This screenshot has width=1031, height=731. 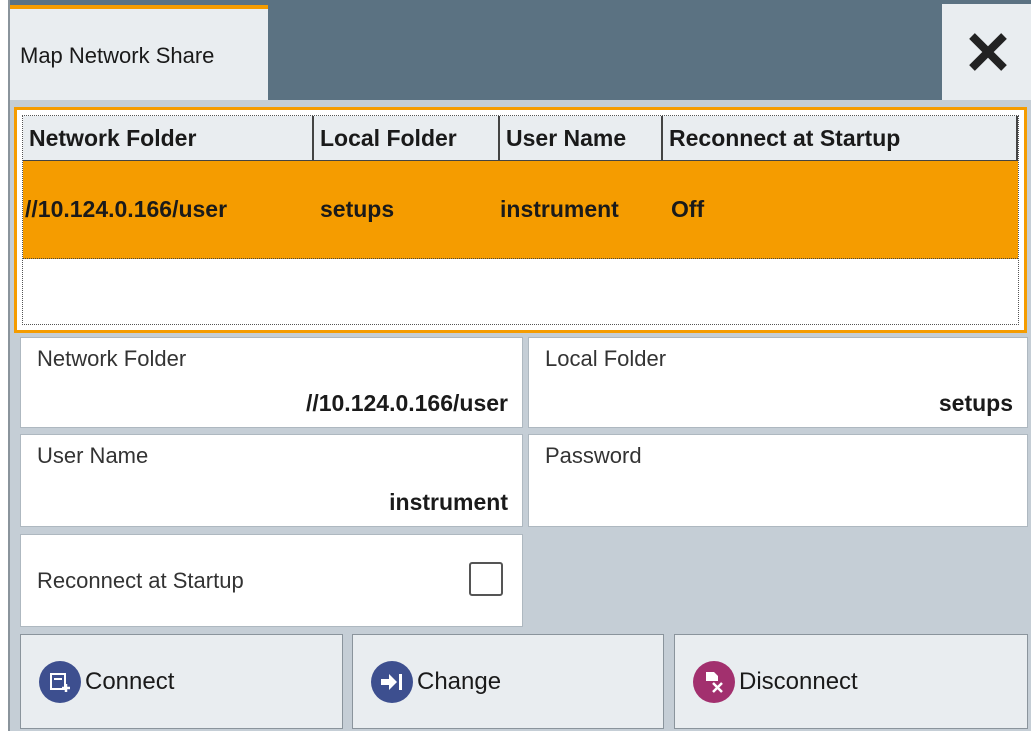 What do you see at coordinates (168, 138) in the screenshot?
I see `column-header-network-folder: Network Folder` at bounding box center [168, 138].